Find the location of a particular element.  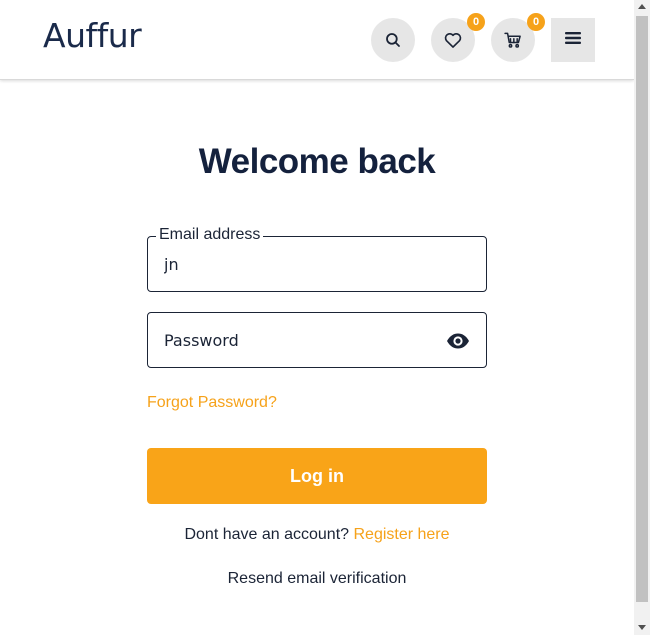

login-button: Log in is located at coordinates (317, 476).